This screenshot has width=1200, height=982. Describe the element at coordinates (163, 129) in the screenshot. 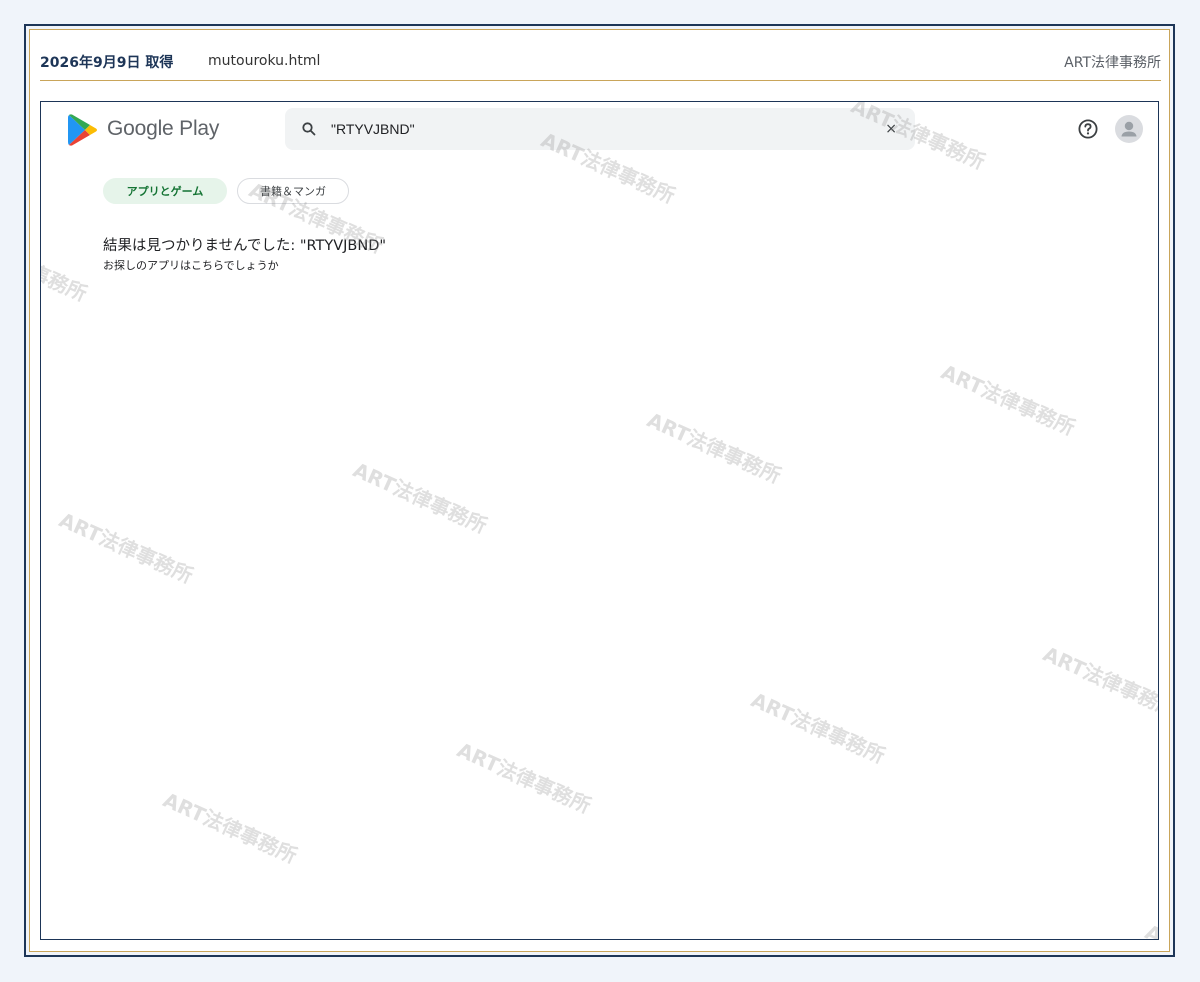

I see `store-brand-name: Google Play` at that location.